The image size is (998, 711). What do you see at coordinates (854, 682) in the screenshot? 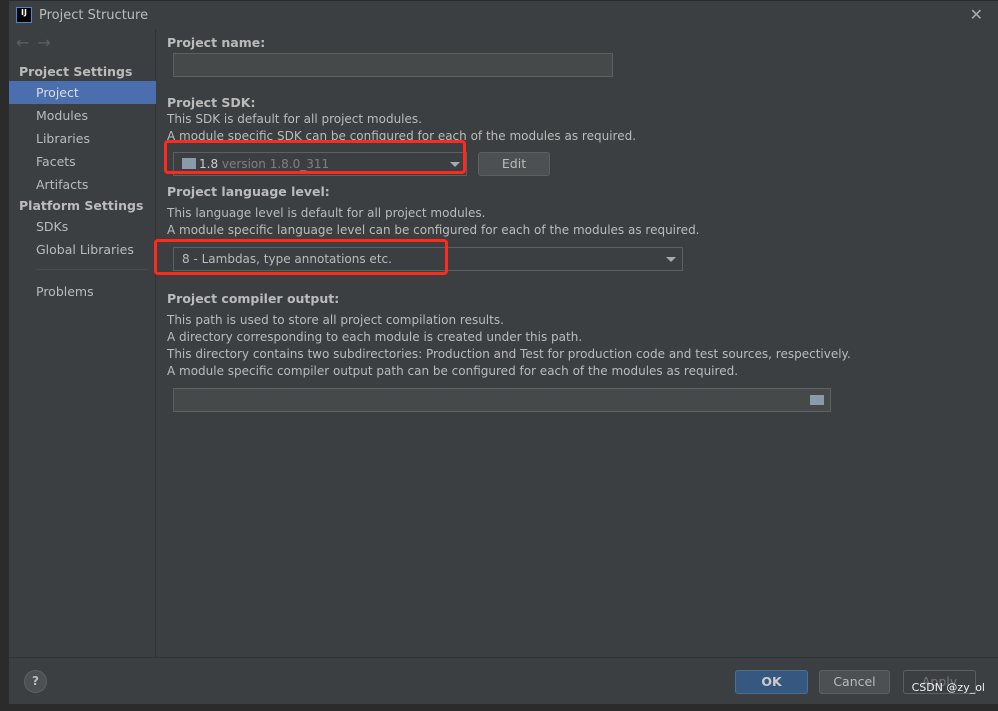
I see `cancel-button: Cancel` at bounding box center [854, 682].